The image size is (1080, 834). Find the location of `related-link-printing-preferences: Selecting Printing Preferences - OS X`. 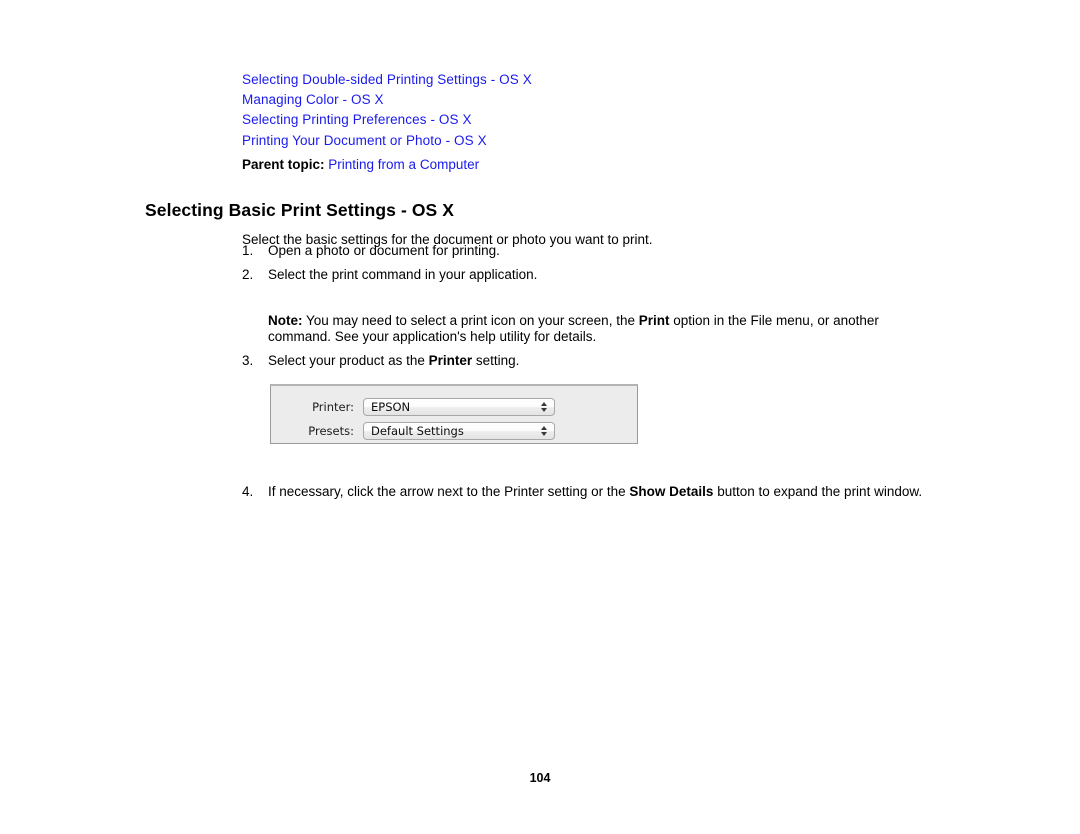

related-link-printing-preferences: Selecting Printing Preferences - OS X is located at coordinates (592, 120).